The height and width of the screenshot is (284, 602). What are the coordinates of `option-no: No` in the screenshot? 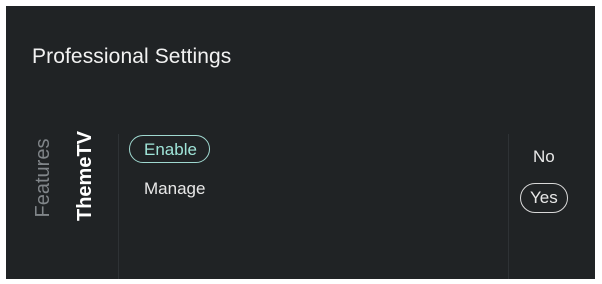 It's located at (544, 157).